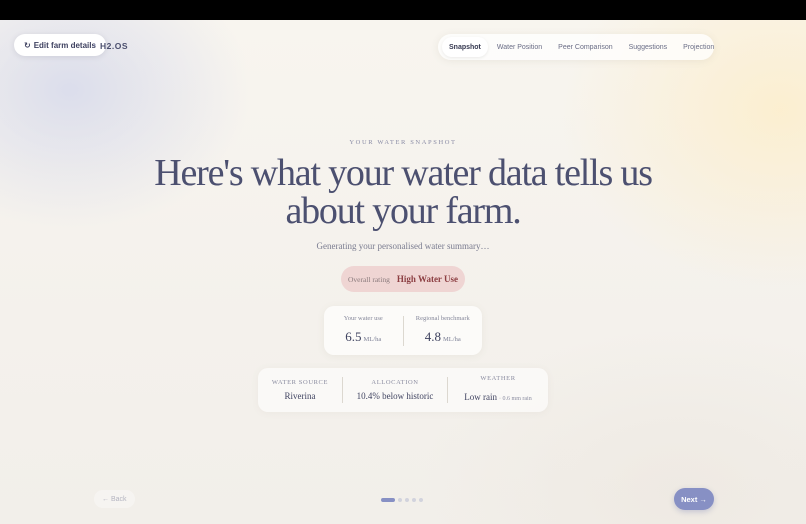 This screenshot has width=806, height=524. What do you see at coordinates (403, 142) in the screenshot?
I see `section-eyebrow: YOUR WATER SNAPSHOT` at bounding box center [403, 142].